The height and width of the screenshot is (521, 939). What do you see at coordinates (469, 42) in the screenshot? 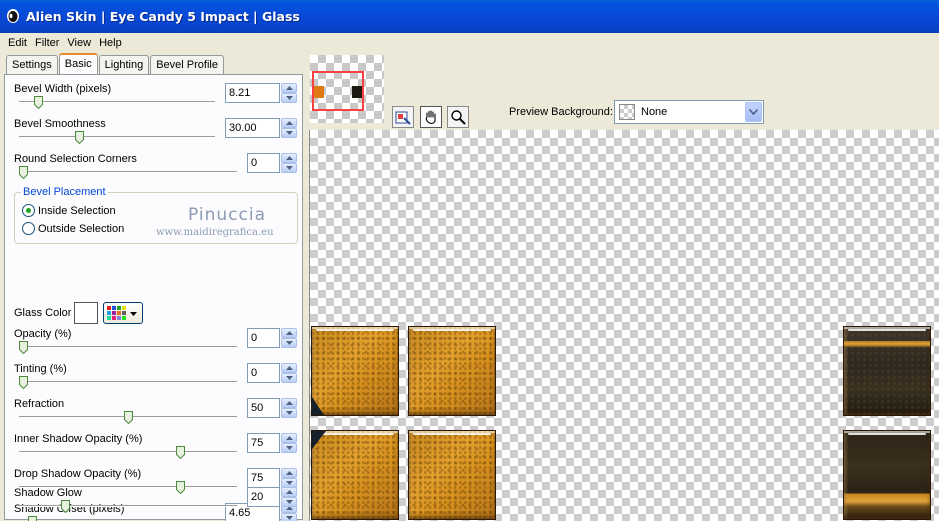
I see `menu-bar: Edit Filter View Help` at bounding box center [469, 42].